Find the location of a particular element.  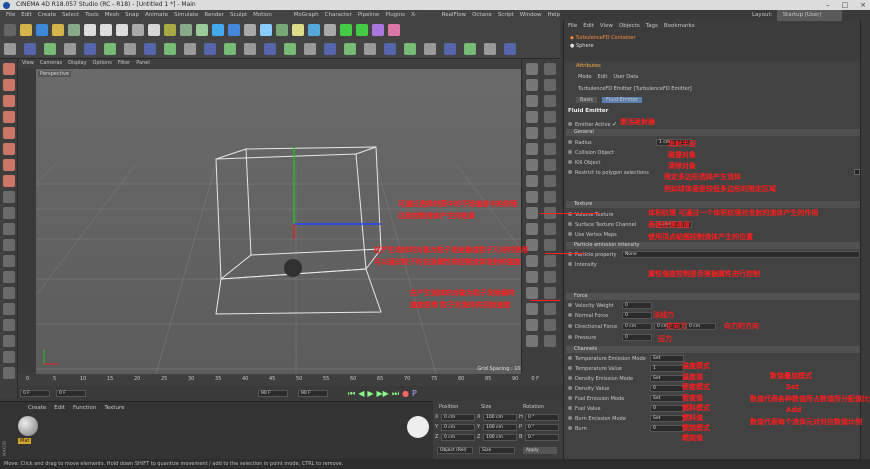

material-menu-create: Create is located at coordinates (37, 408).